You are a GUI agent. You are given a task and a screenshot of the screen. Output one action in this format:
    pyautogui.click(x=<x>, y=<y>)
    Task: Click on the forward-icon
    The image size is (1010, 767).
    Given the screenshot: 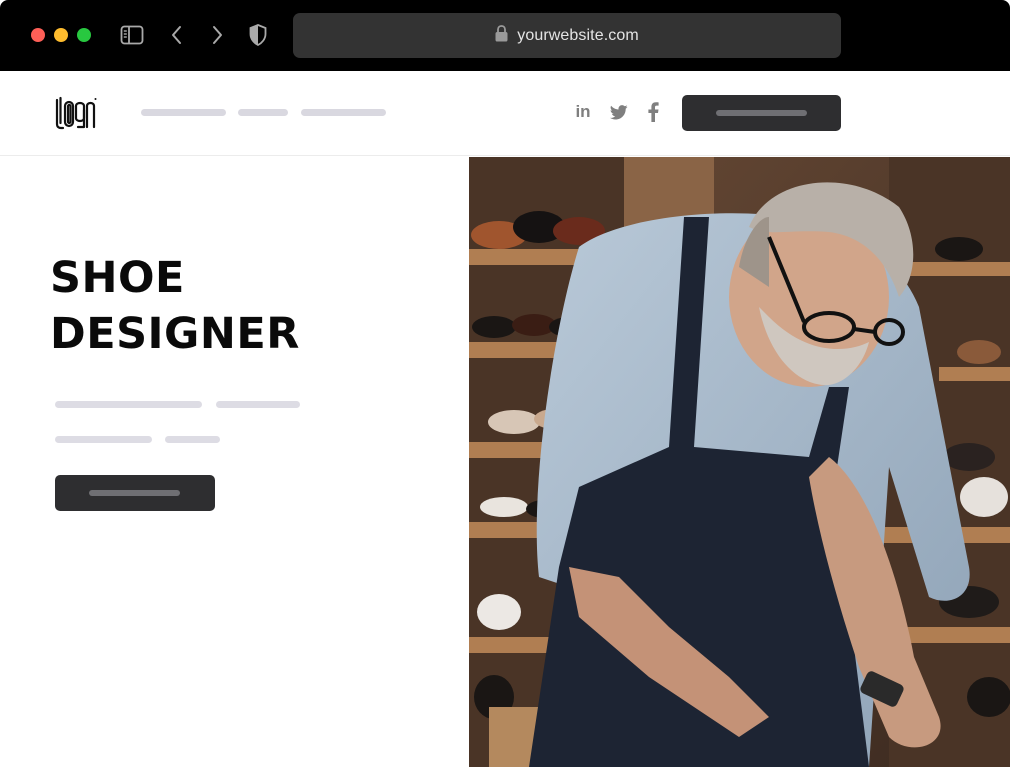 What is the action you would take?
    pyautogui.click(x=217, y=35)
    